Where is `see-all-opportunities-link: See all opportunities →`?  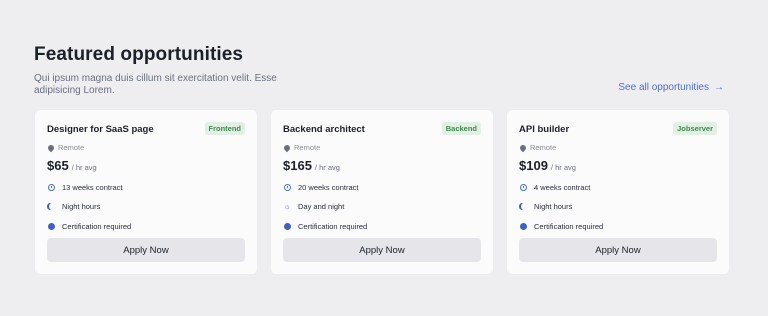 see-all-opportunities-link: See all opportunities → is located at coordinates (671, 87).